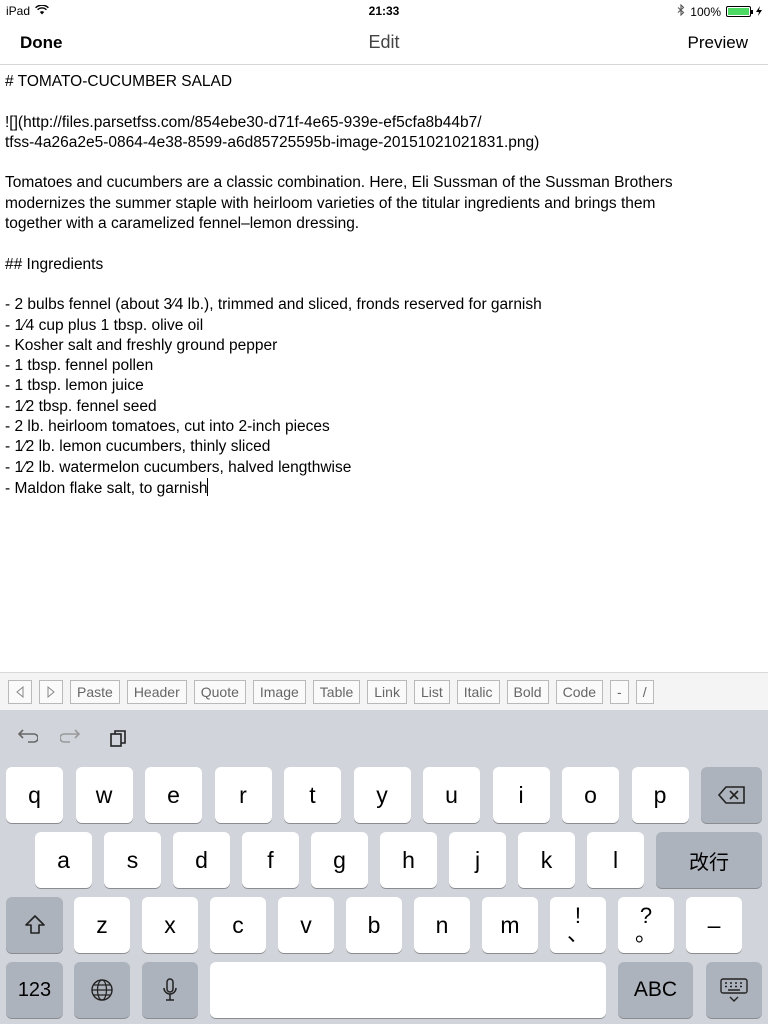  What do you see at coordinates (279, 691) in the screenshot?
I see `toolbar-button-image: Image` at bounding box center [279, 691].